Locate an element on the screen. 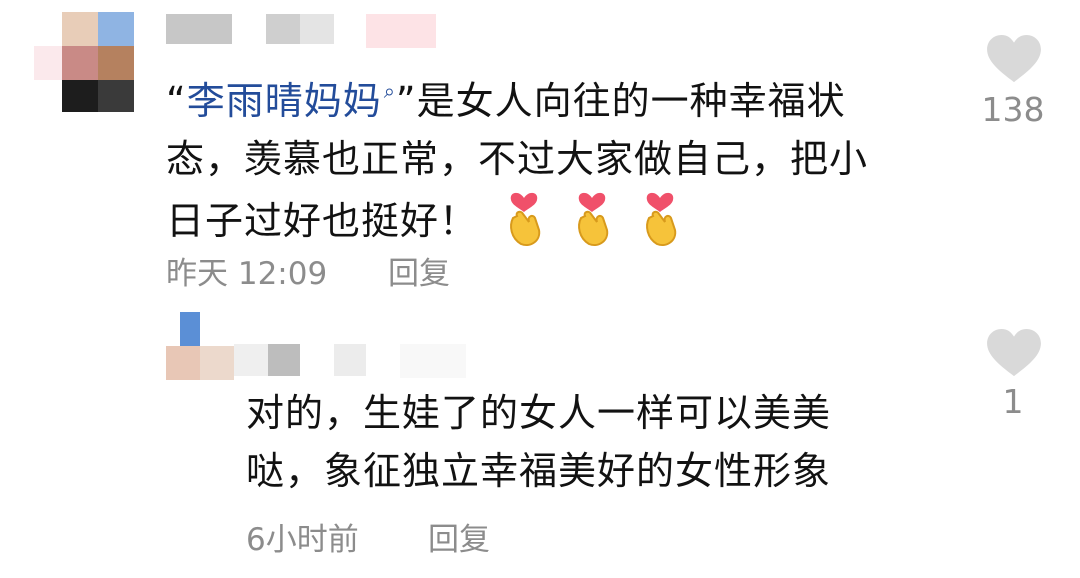 The width and height of the screenshot is (1080, 578). comment-2-line-1: 对的，生娃了的女人一样可以美美 is located at coordinates (539, 413).